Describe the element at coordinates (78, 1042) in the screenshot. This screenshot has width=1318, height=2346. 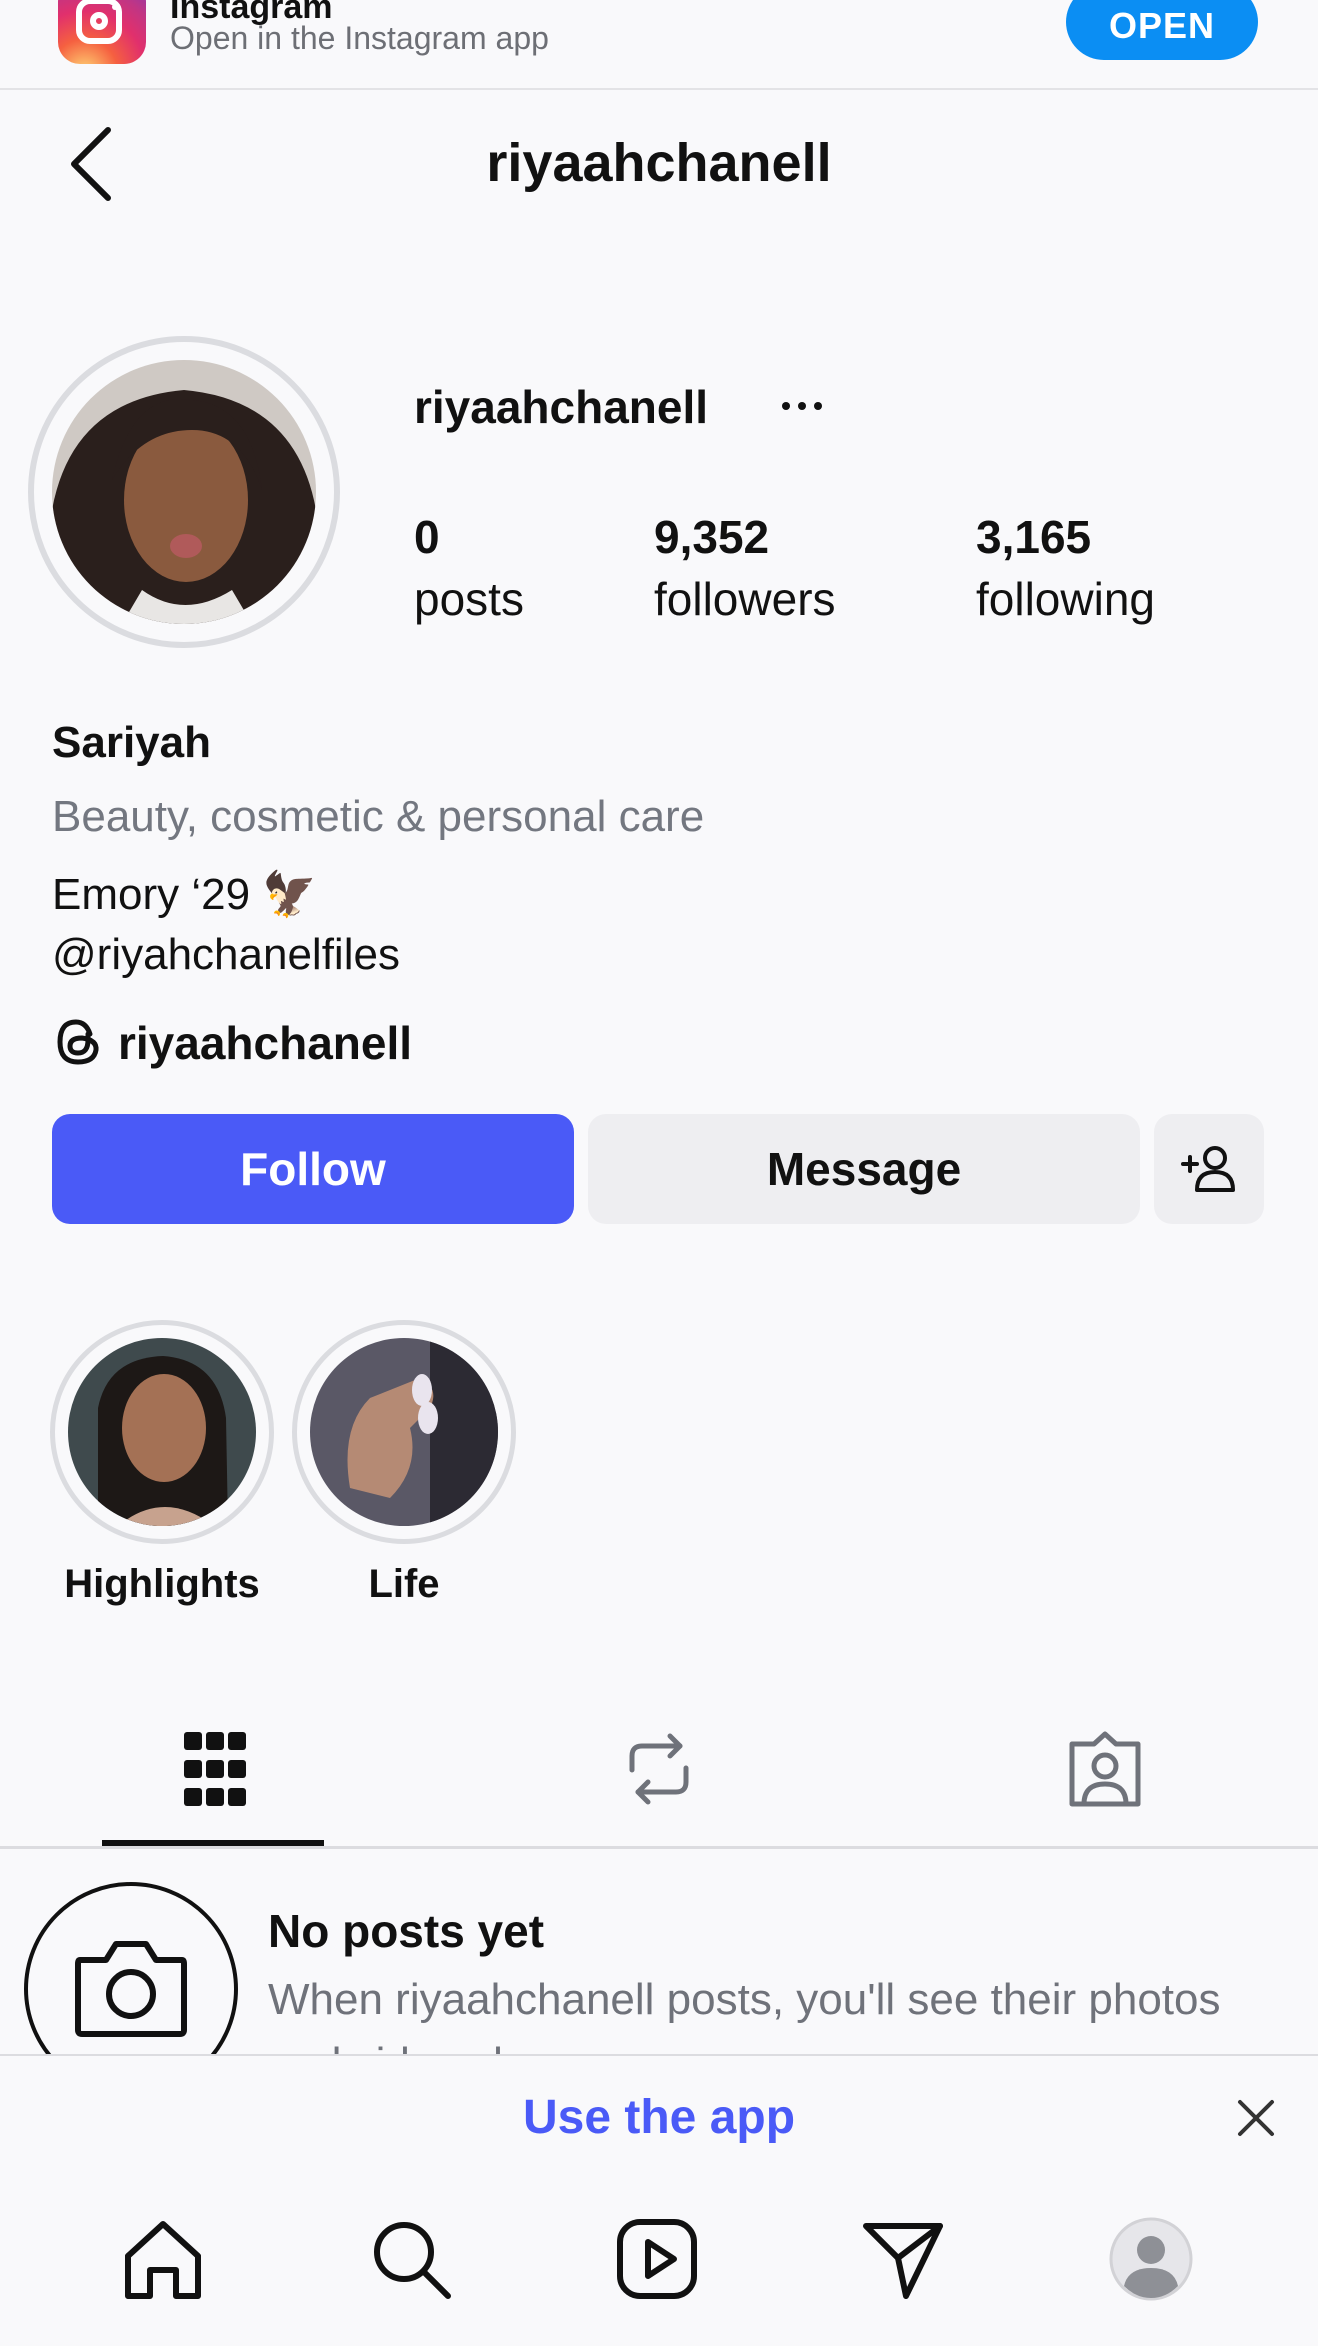
I see `threads-icon` at that location.